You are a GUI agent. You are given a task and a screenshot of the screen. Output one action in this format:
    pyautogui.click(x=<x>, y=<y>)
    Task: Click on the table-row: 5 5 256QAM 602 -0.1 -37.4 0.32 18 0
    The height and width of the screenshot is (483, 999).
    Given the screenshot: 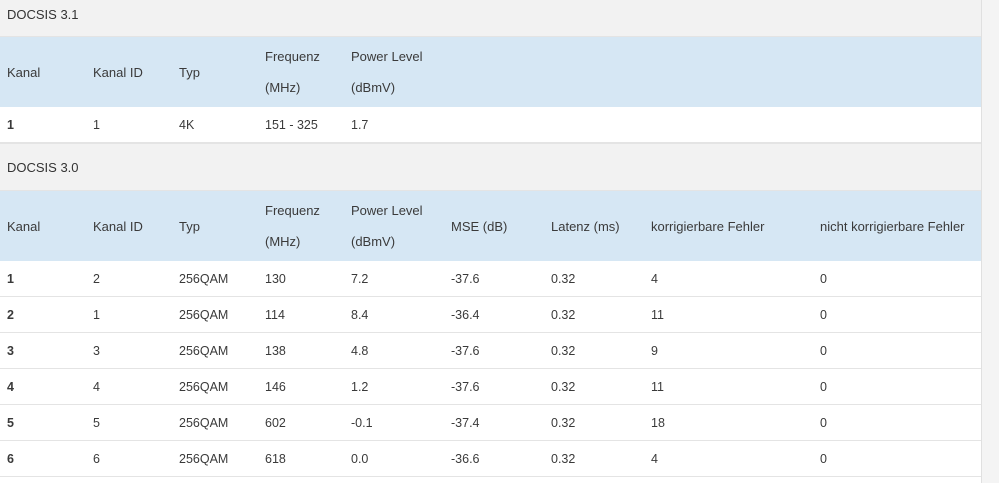 What is the action you would take?
    pyautogui.click(x=490, y=422)
    